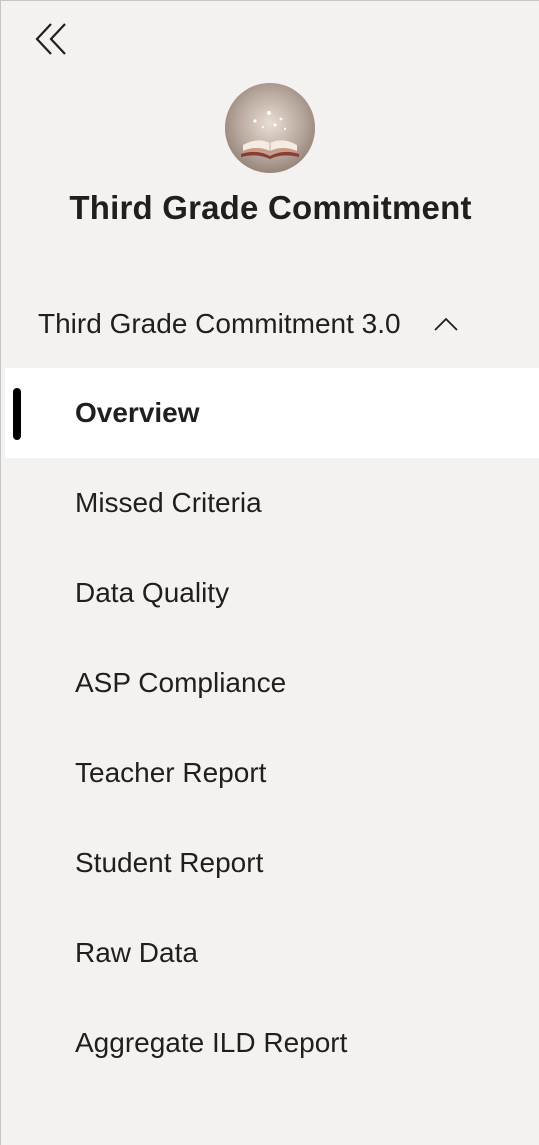  What do you see at coordinates (171, 772) in the screenshot?
I see `nav-item-label: Teacher Report` at bounding box center [171, 772].